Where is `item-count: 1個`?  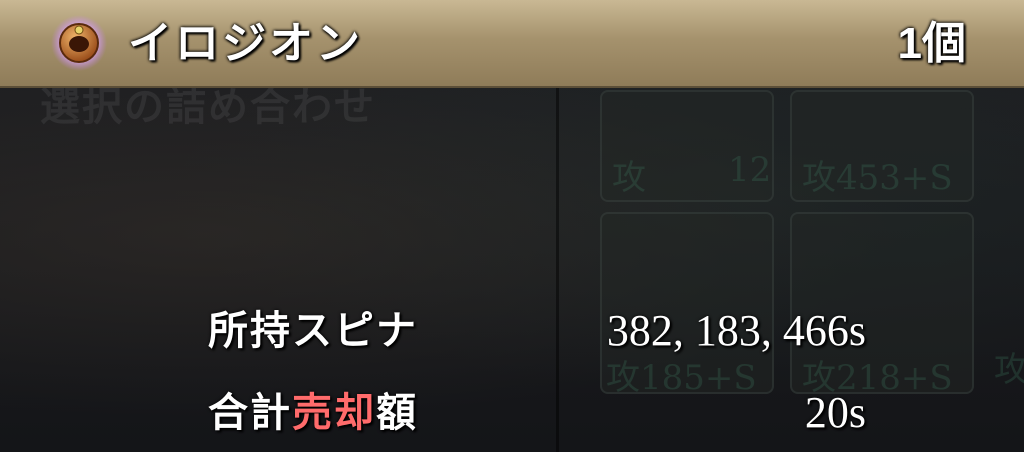
item-count: 1個 is located at coordinates (931, 43).